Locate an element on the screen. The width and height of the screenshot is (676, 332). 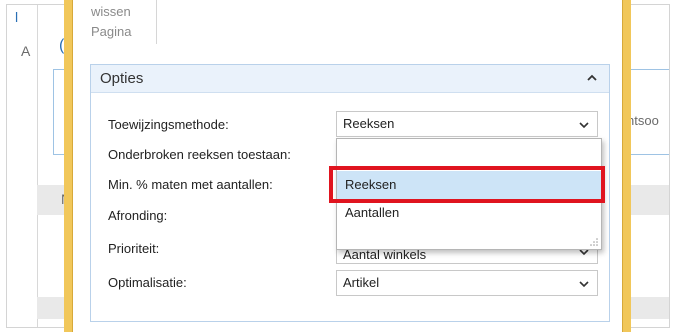
dropdown-option-aantallen: Aantallen is located at coordinates (469, 213).